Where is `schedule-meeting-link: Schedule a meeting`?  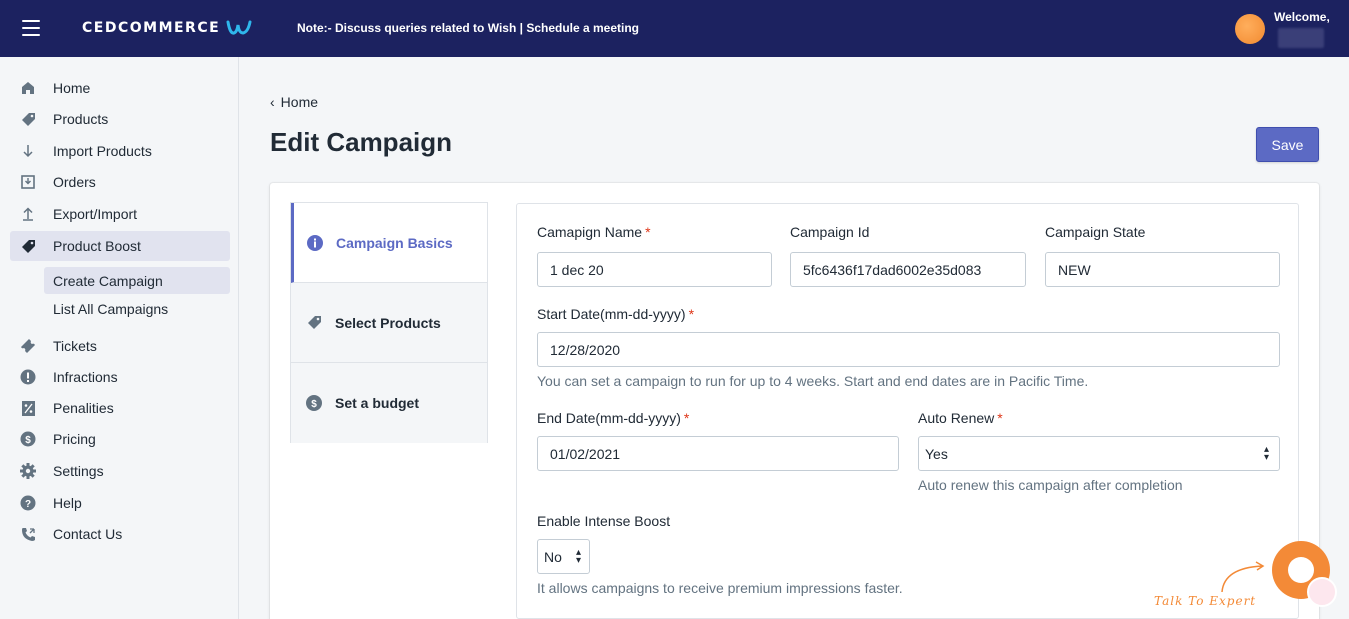 schedule-meeting-link: Schedule a meeting is located at coordinates (582, 28).